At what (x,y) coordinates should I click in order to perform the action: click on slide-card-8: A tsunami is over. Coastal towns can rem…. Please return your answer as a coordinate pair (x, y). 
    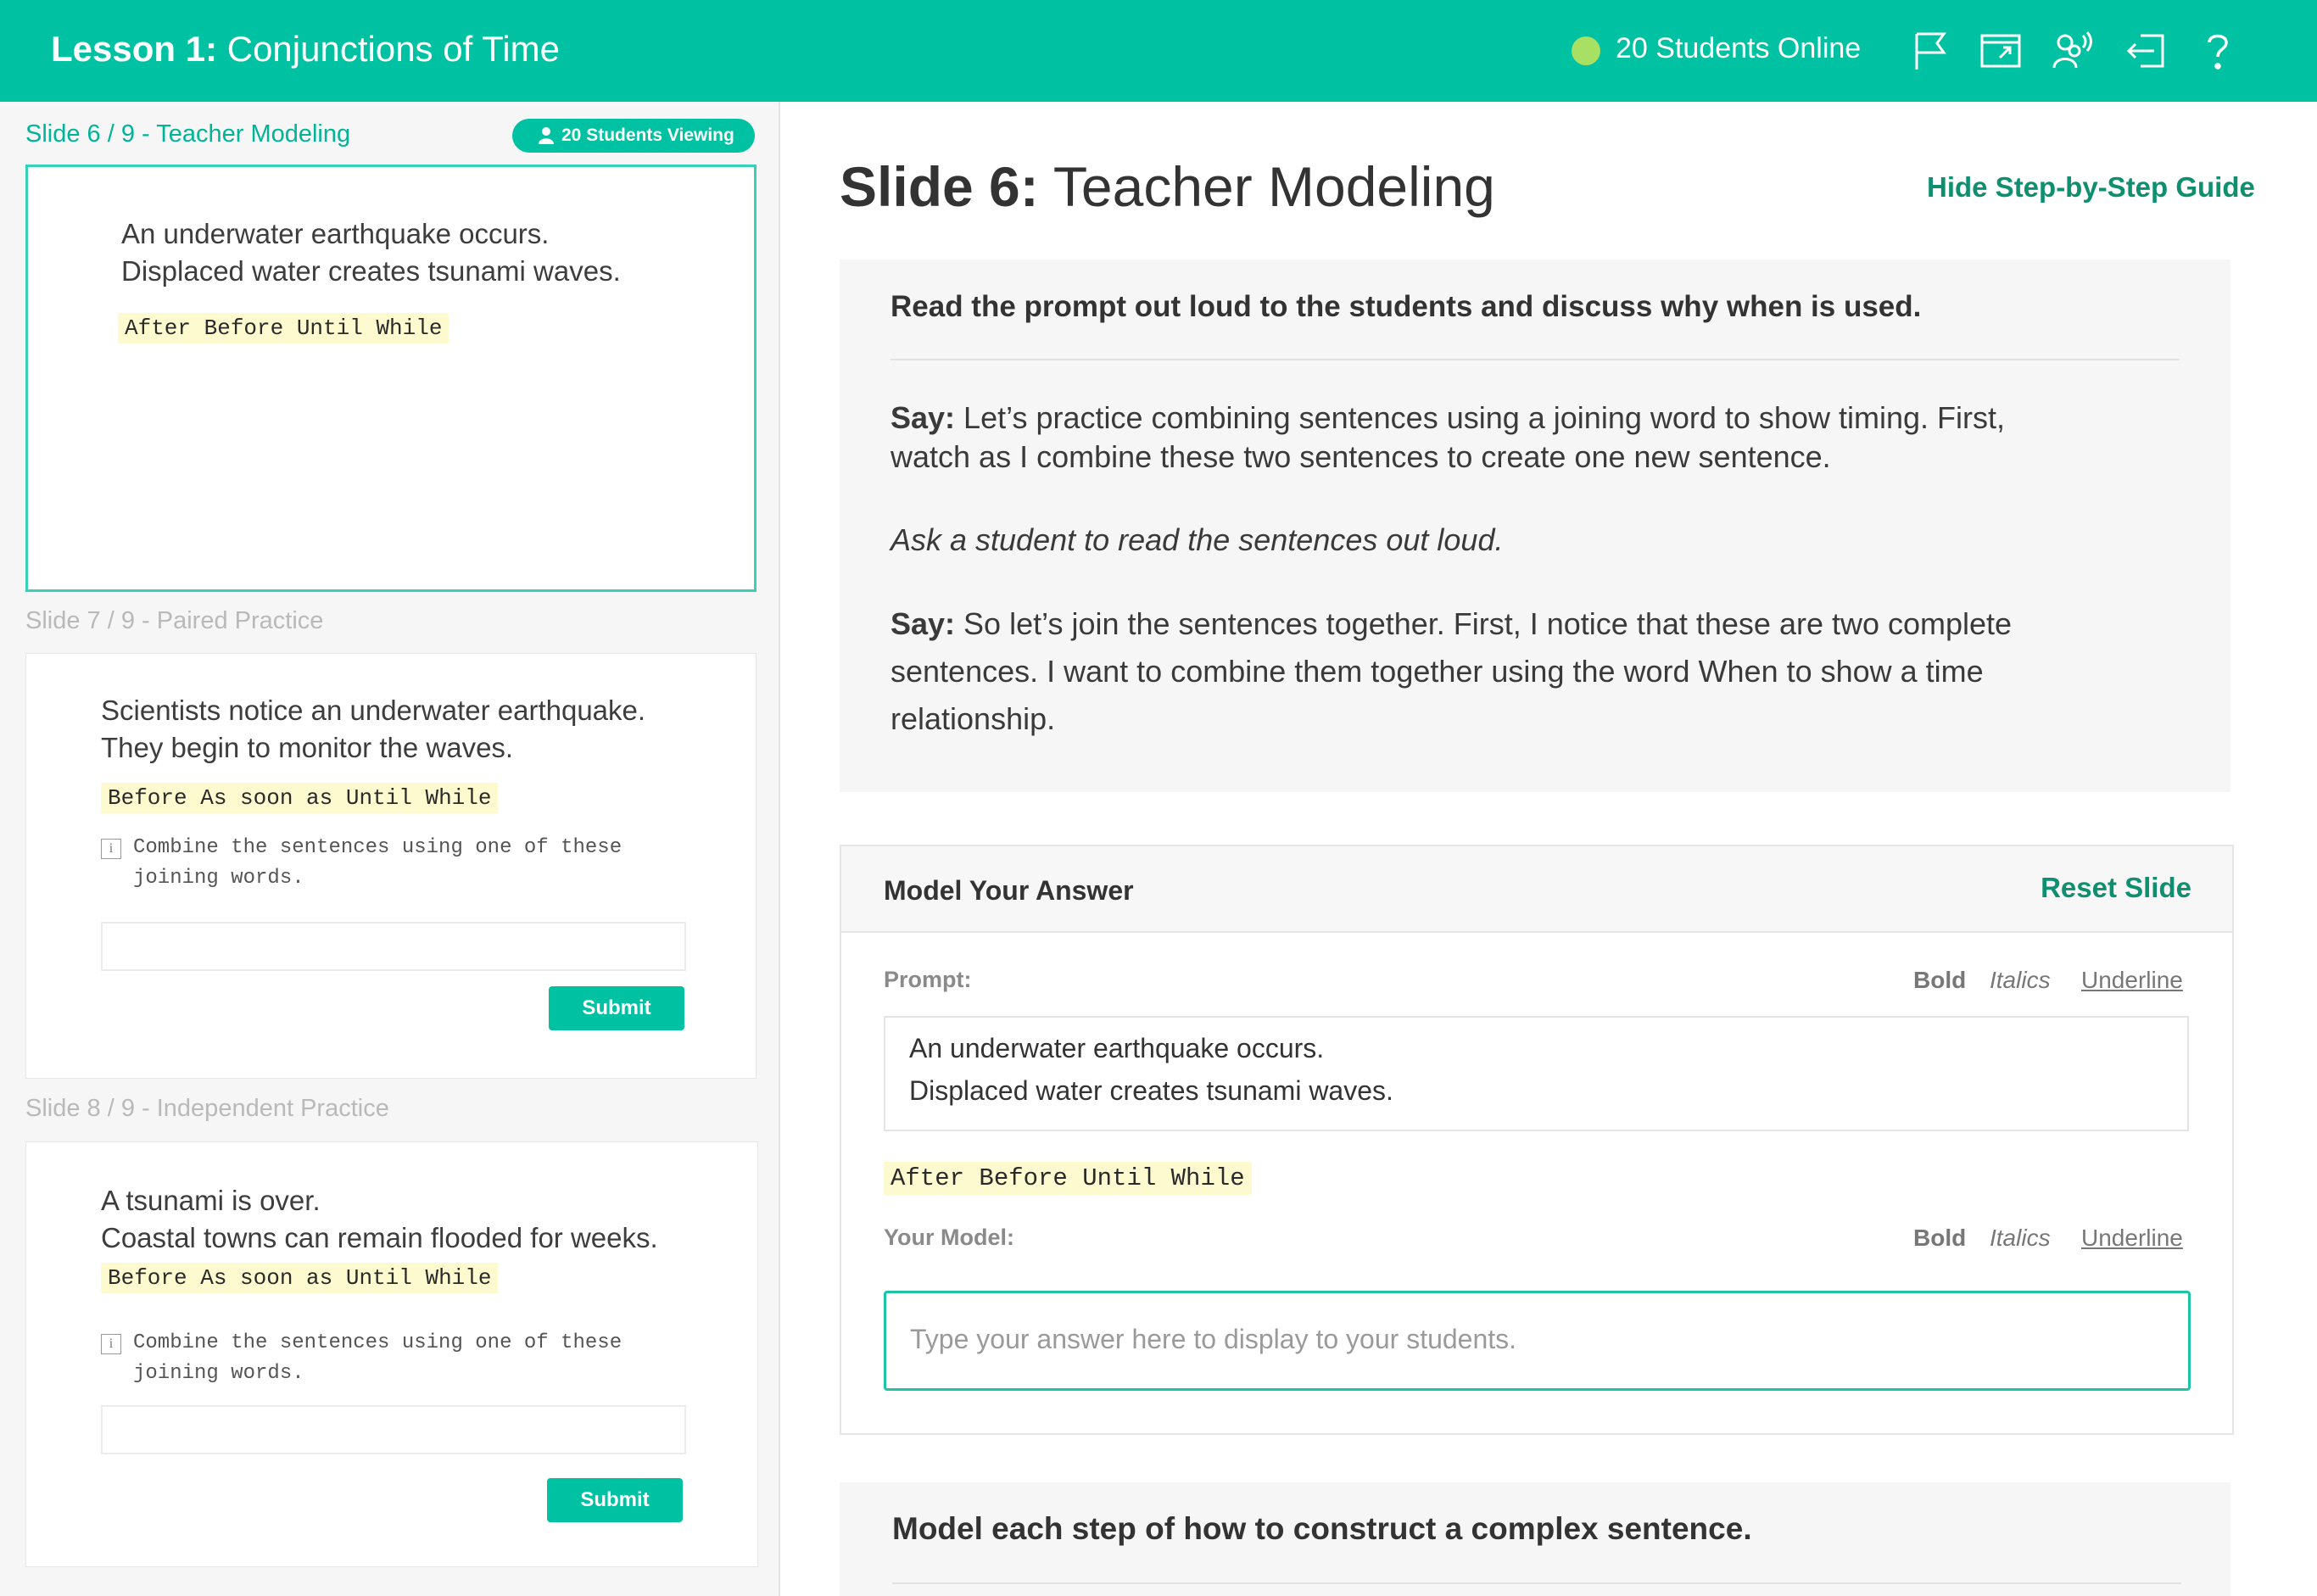
    Looking at the image, I should click on (391, 1354).